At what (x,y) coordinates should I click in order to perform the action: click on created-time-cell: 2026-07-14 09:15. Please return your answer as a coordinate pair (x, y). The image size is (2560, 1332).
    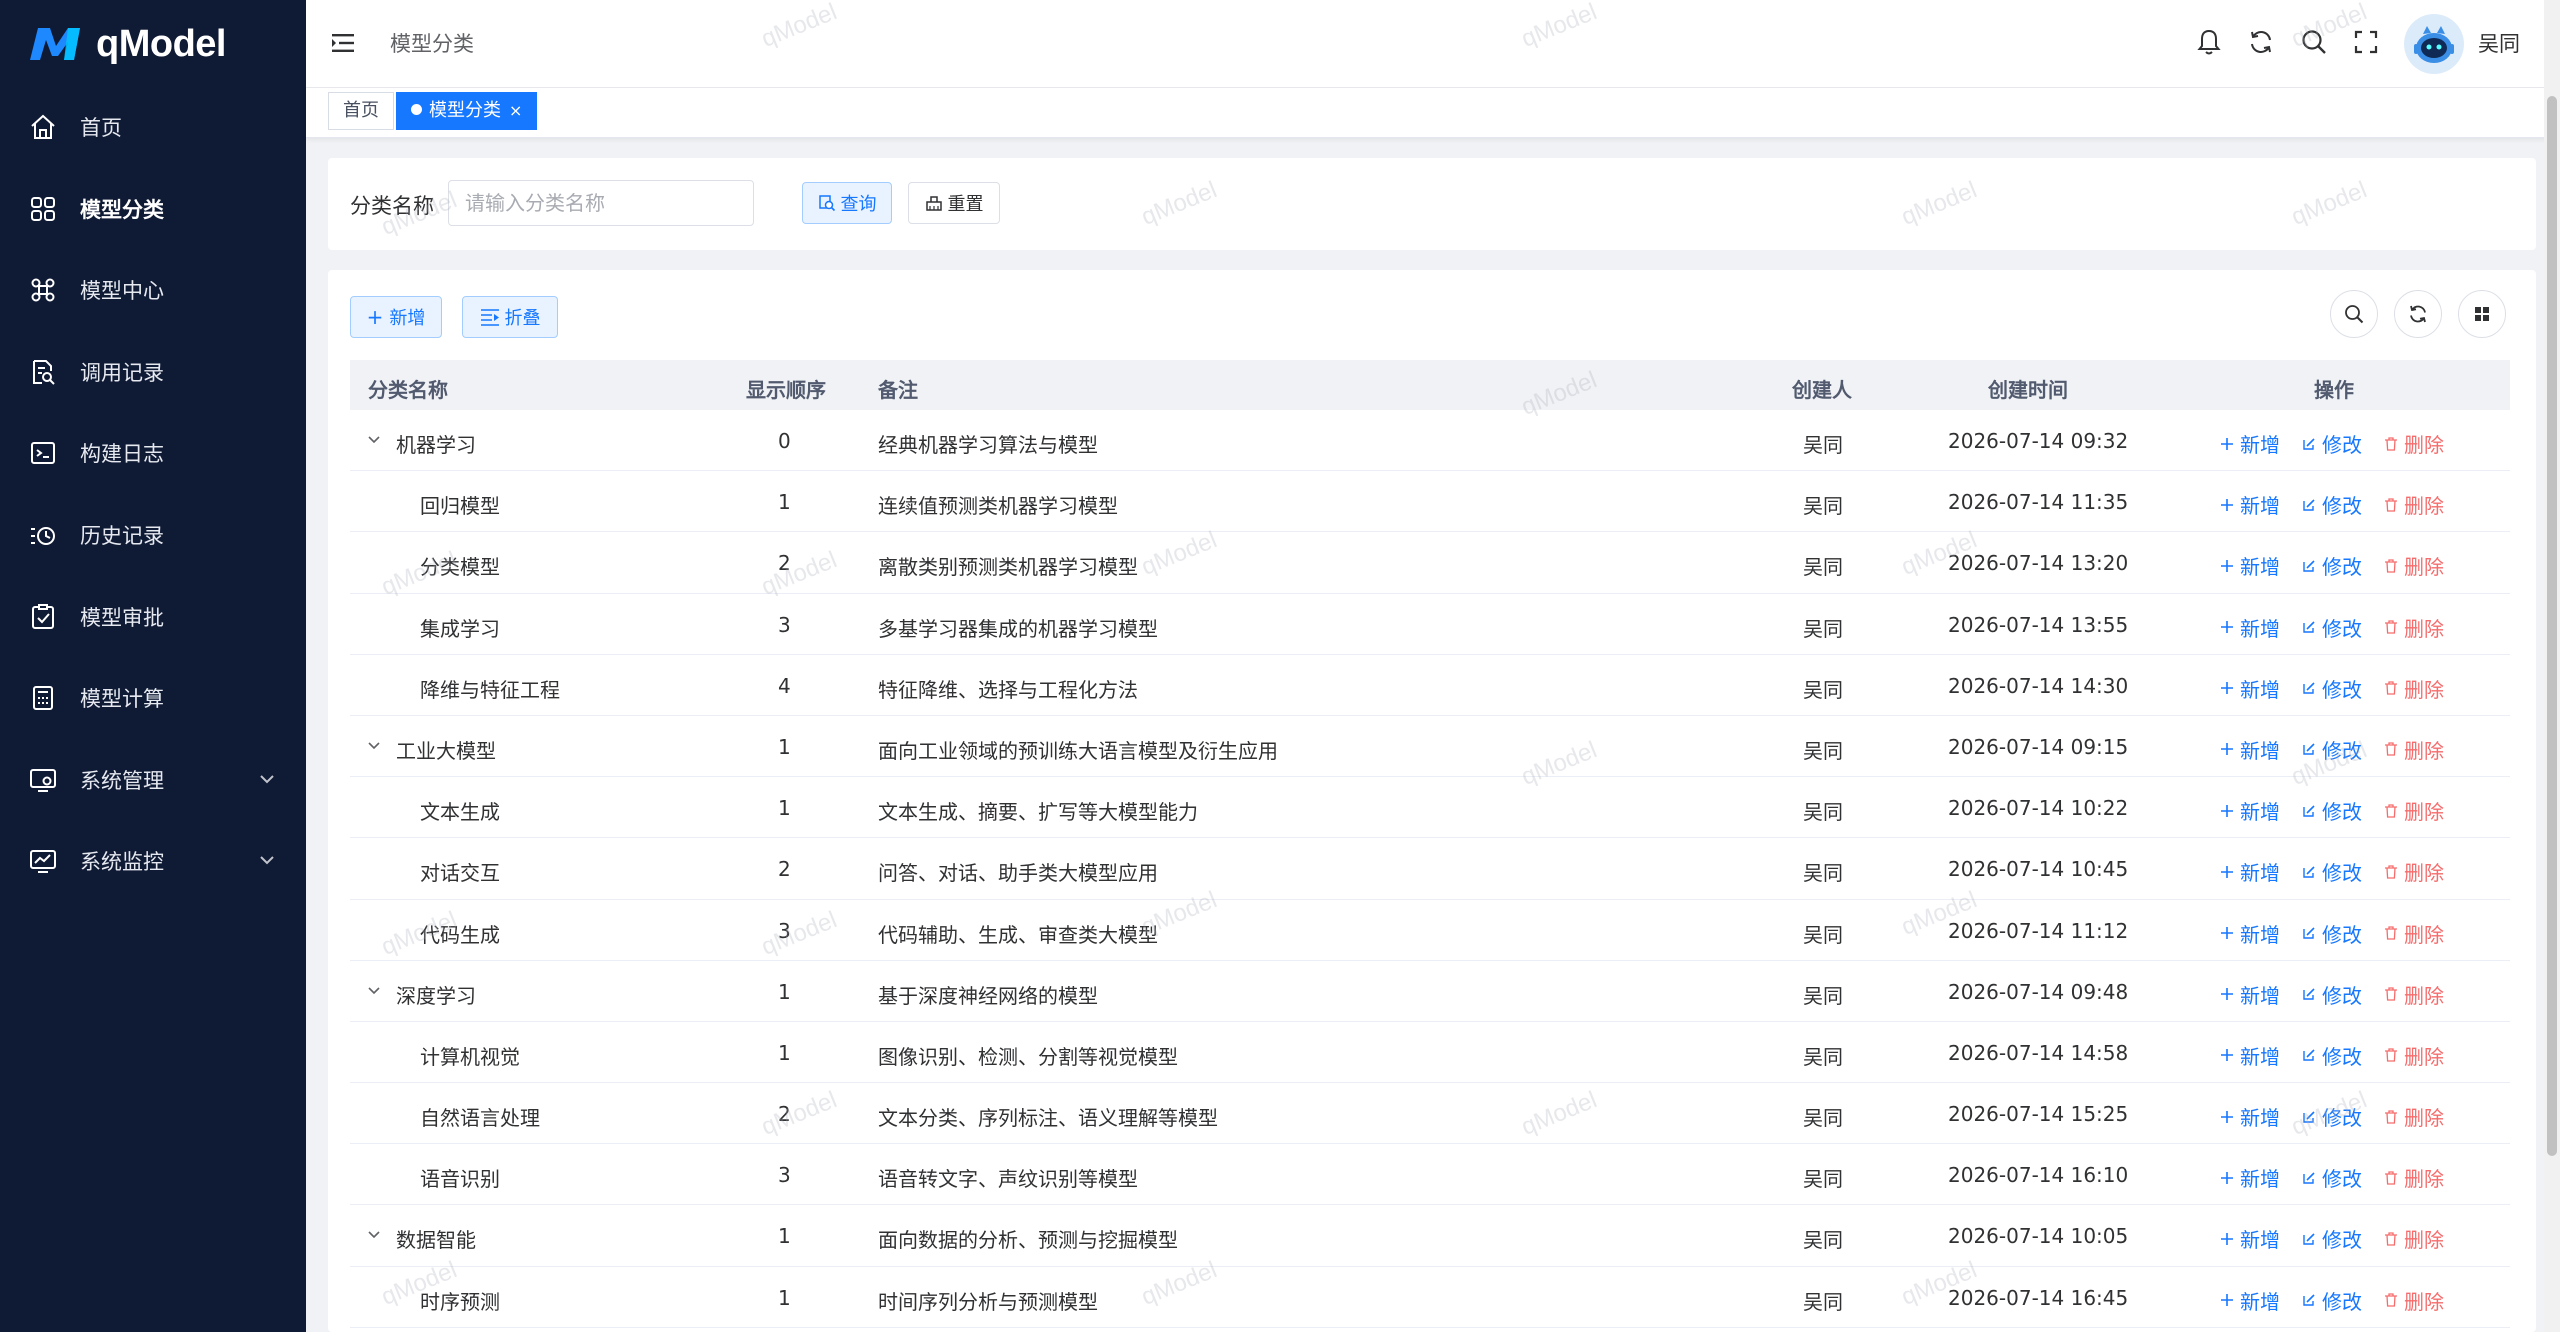
    Looking at the image, I should click on (2038, 746).